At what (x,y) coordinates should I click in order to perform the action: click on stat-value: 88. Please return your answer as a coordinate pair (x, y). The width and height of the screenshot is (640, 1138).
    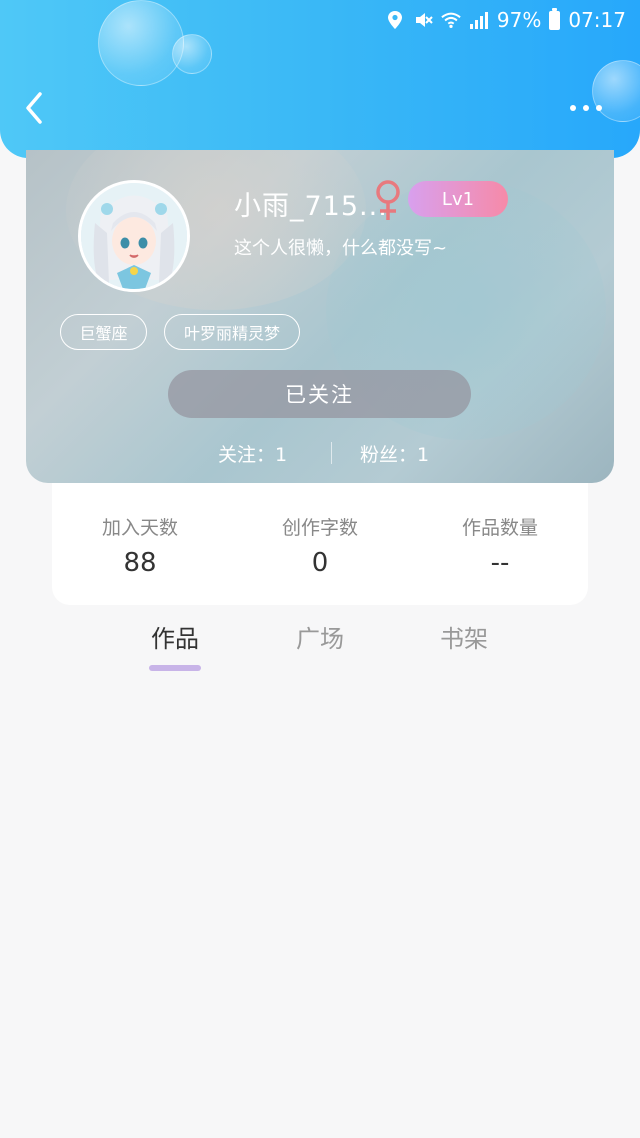
    Looking at the image, I should click on (140, 563).